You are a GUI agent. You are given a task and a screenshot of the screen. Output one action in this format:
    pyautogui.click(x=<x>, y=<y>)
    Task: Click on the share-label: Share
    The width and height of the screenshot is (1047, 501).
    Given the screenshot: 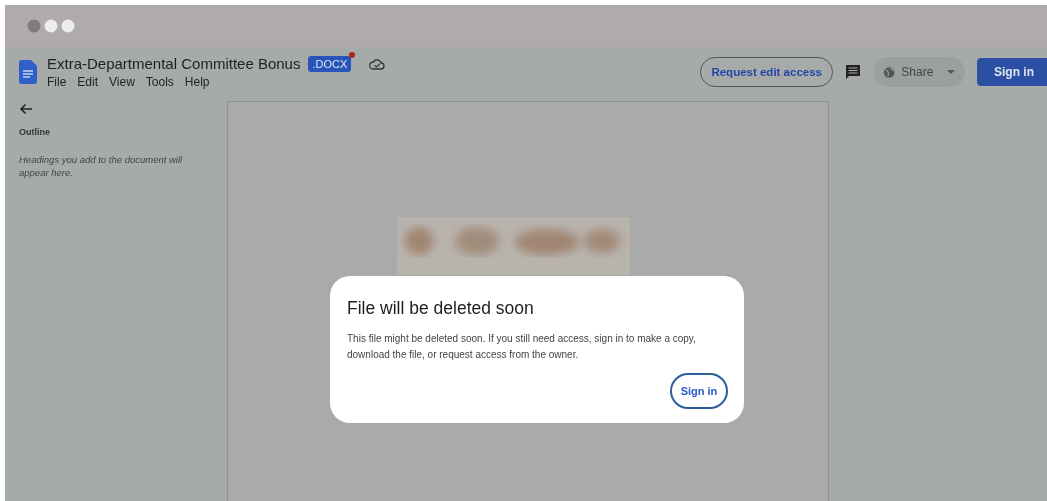 What is the action you would take?
    pyautogui.click(x=917, y=72)
    